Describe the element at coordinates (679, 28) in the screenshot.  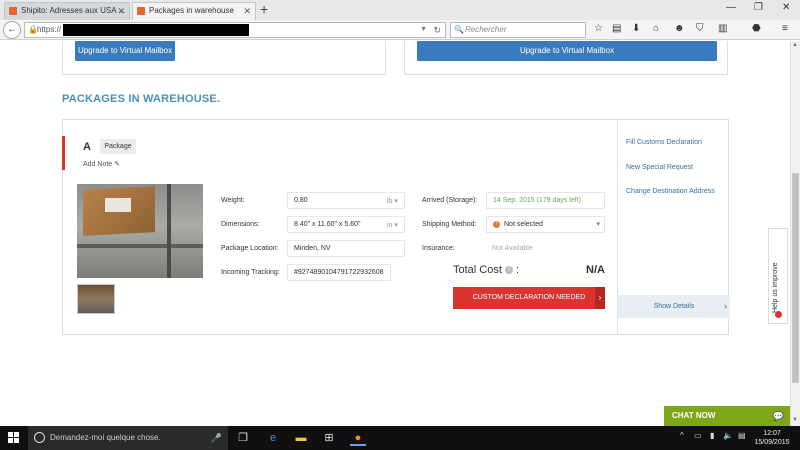
I see `chat-bubble-icon: ☻` at that location.